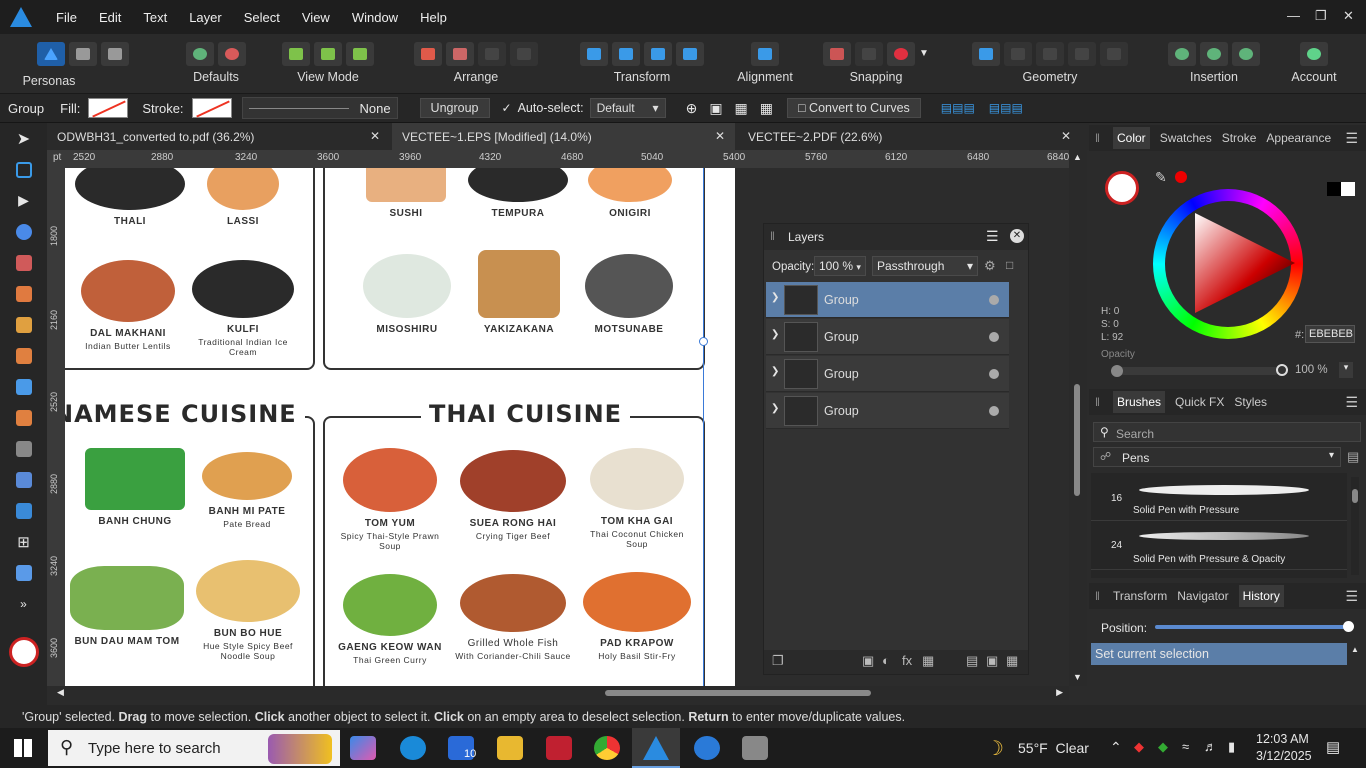 This screenshot has width=1366, height=768. What do you see at coordinates (23, 603) in the screenshot?
I see `more-tools: »` at bounding box center [23, 603].